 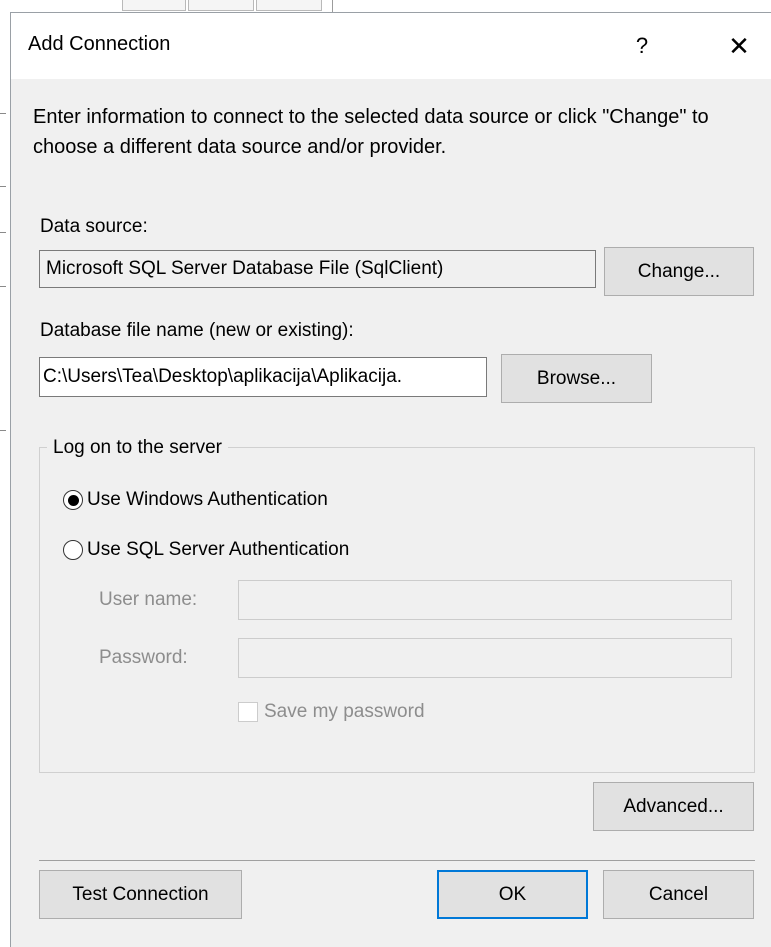 What do you see at coordinates (197, 330) in the screenshot?
I see `database-file-label: Database file name (new or existing):` at bounding box center [197, 330].